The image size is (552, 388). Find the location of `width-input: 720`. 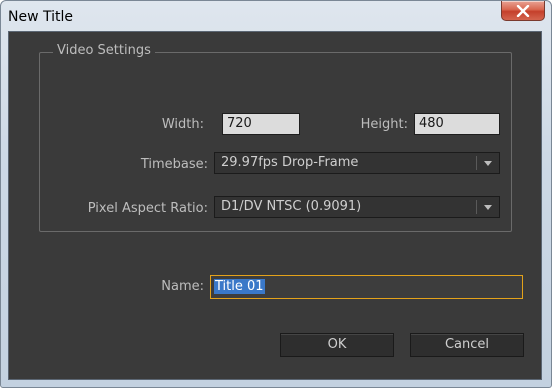

width-input: 720 is located at coordinates (261, 124).